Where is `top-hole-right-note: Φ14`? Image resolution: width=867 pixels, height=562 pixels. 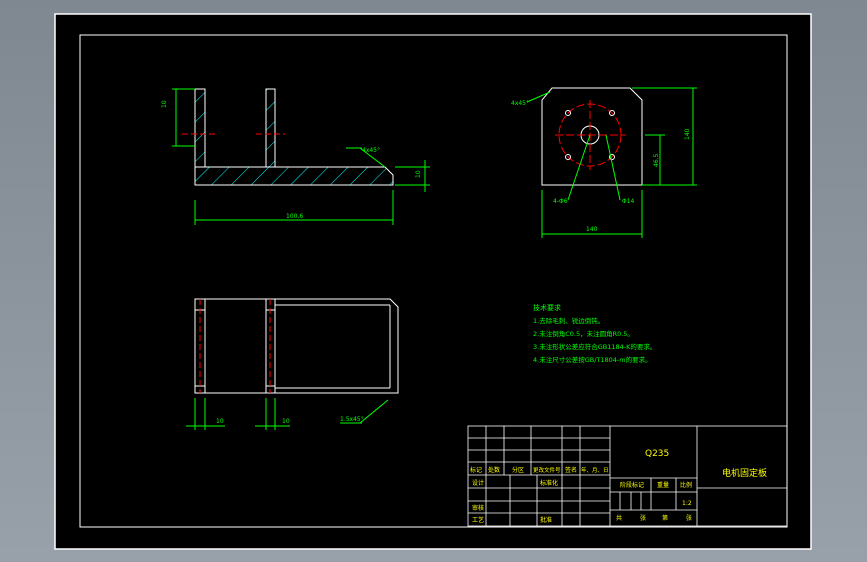 top-hole-right-note: Φ14 is located at coordinates (628, 201).